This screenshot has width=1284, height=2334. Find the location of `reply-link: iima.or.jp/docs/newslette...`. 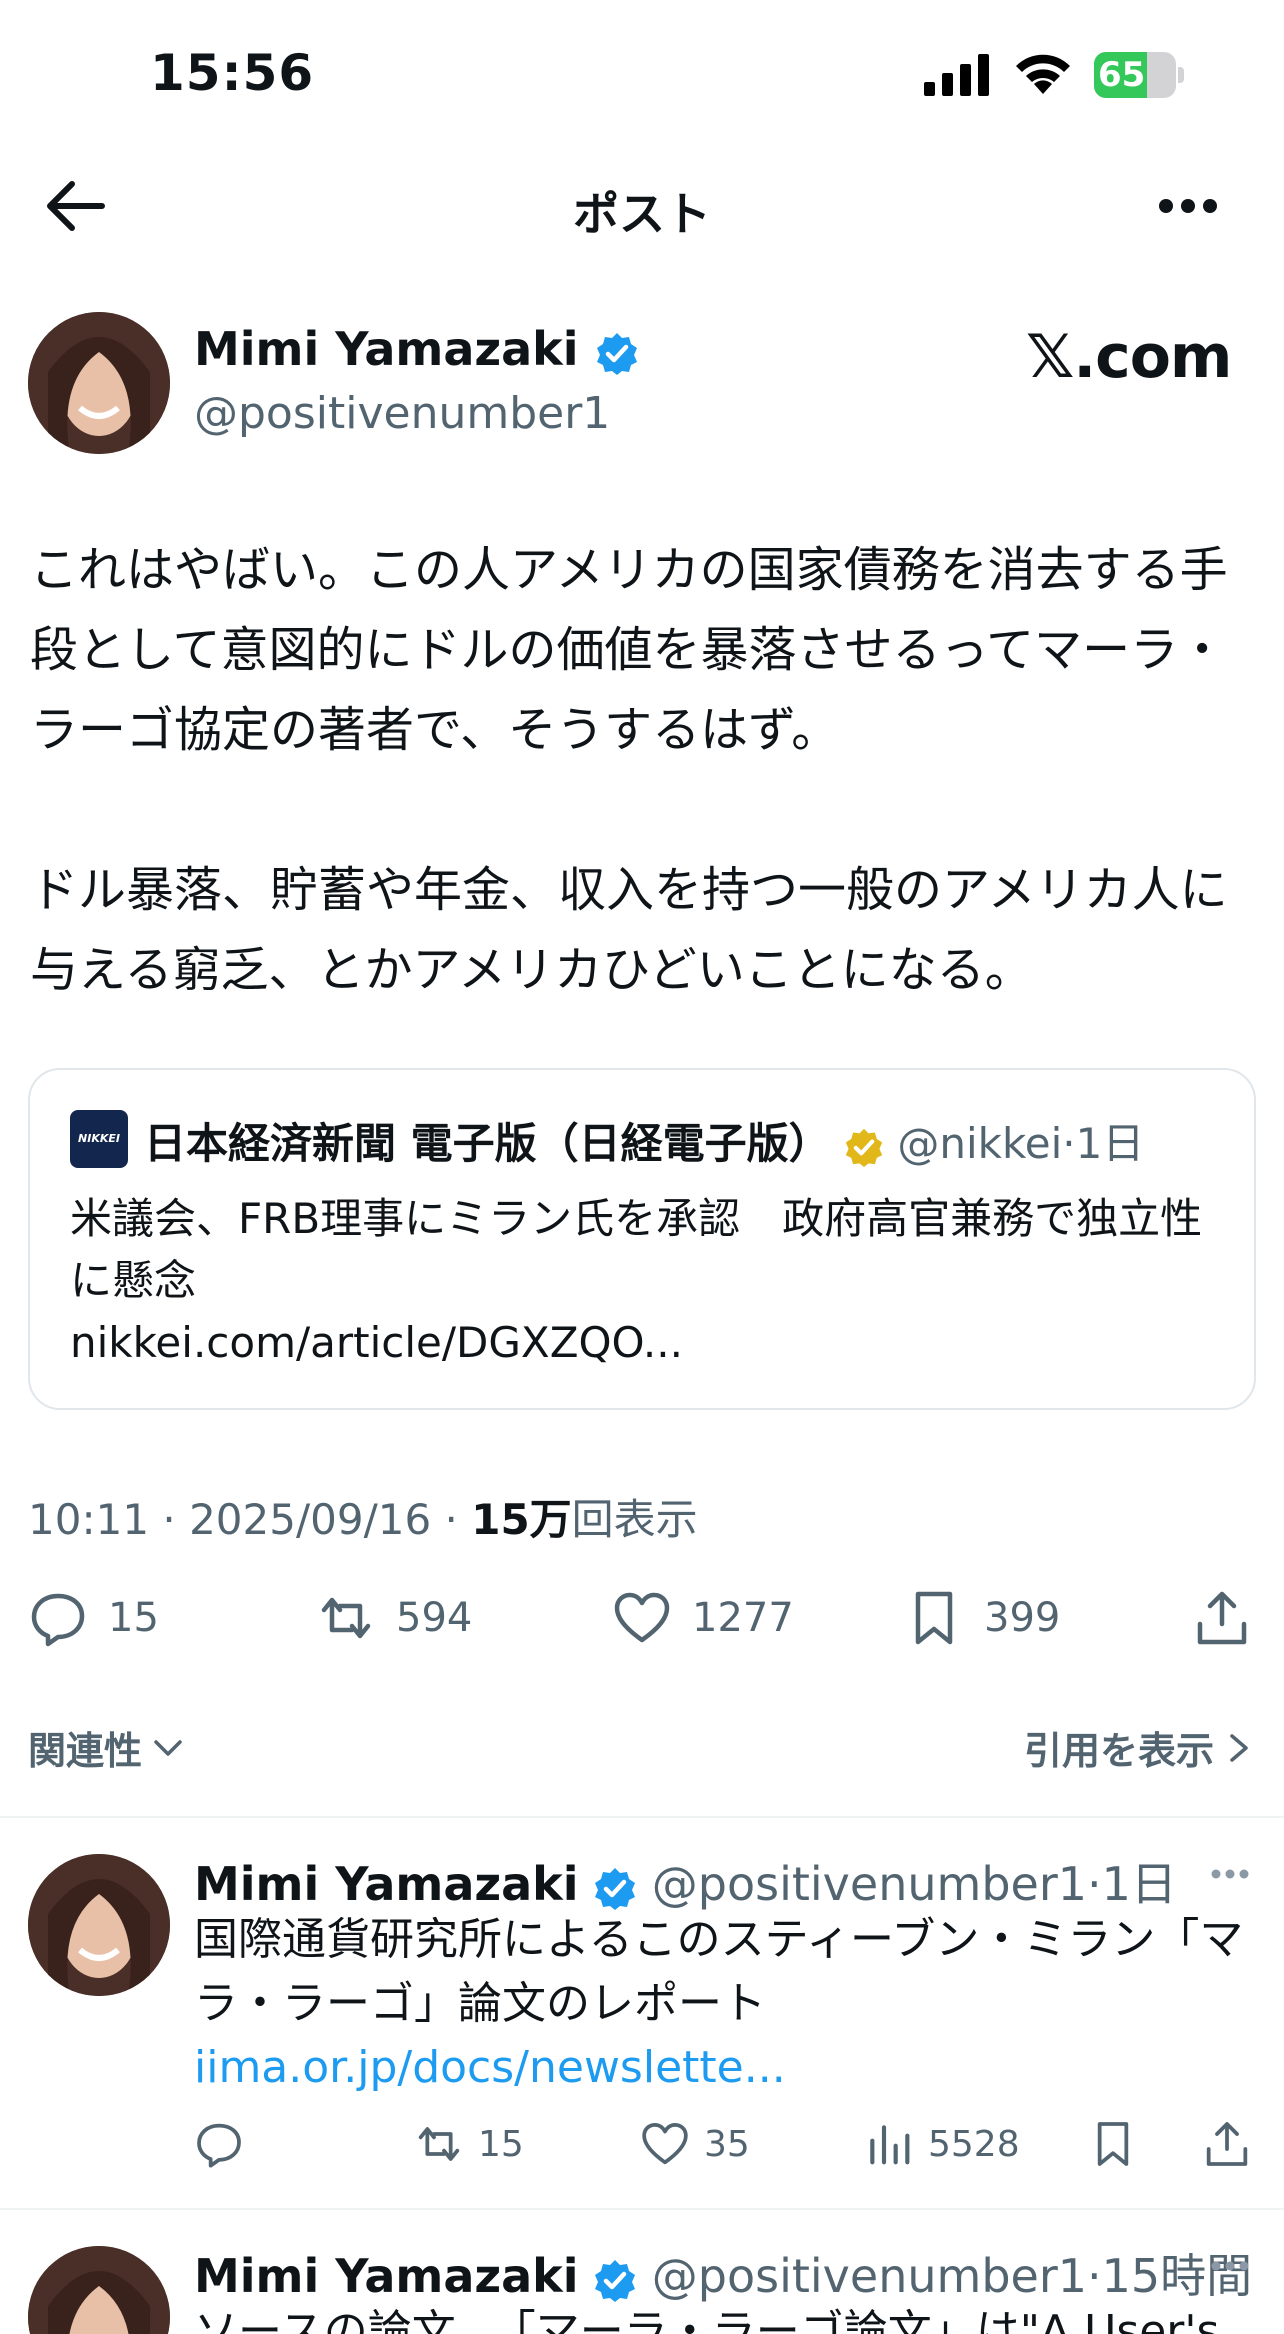

reply-link: iima.or.jp/docs/newslette... is located at coordinates (490, 2067).